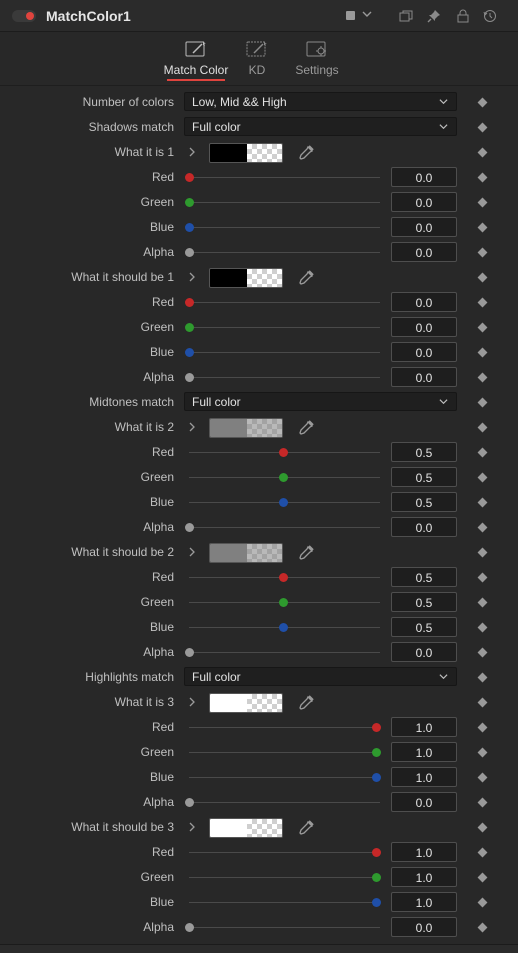 The width and height of the screenshot is (518, 953). What do you see at coordinates (406, 16) in the screenshot?
I see `copy-icon` at bounding box center [406, 16].